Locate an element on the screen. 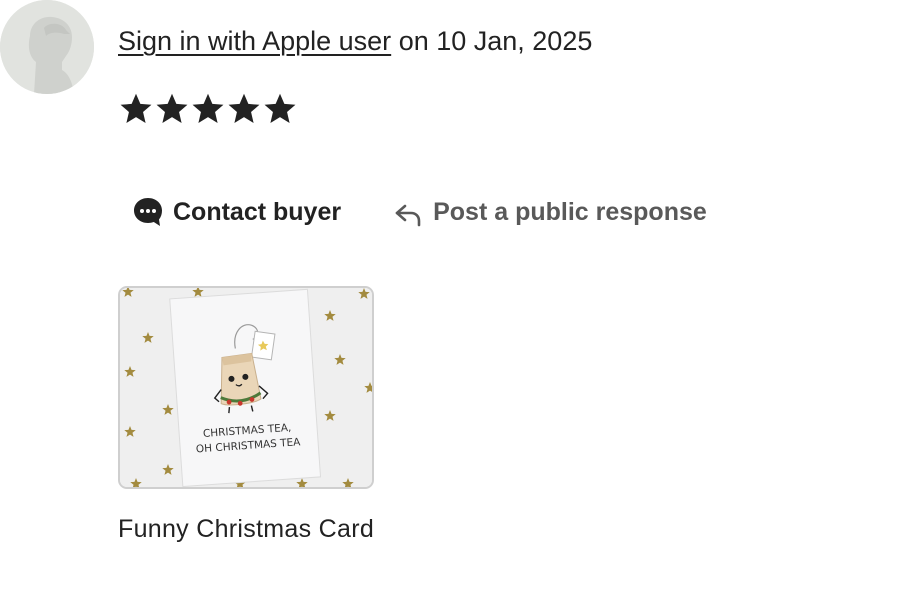  greeting-card: CHRISTMAS TEA, OH CHRISTMAS TEA is located at coordinates (245, 387).